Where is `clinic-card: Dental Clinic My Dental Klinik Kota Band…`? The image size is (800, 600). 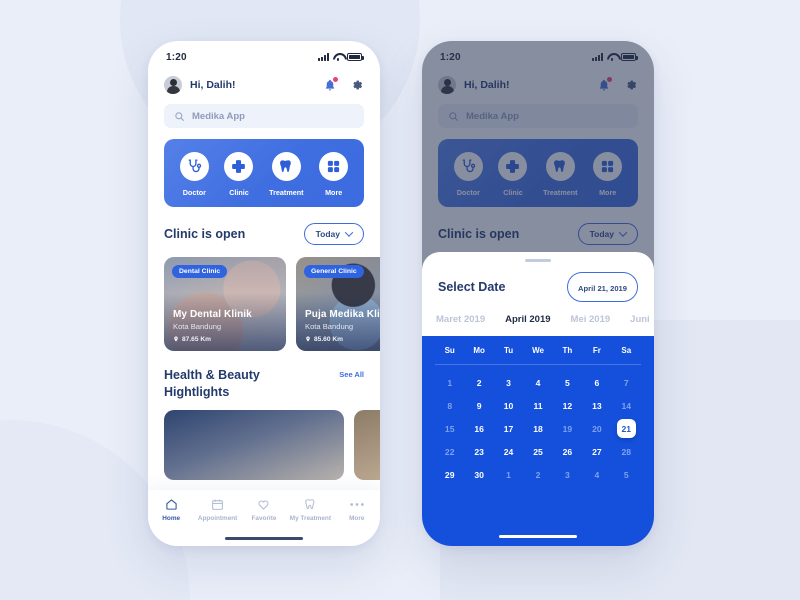 clinic-card: Dental Clinic My Dental Klinik Kota Band… is located at coordinates (225, 304).